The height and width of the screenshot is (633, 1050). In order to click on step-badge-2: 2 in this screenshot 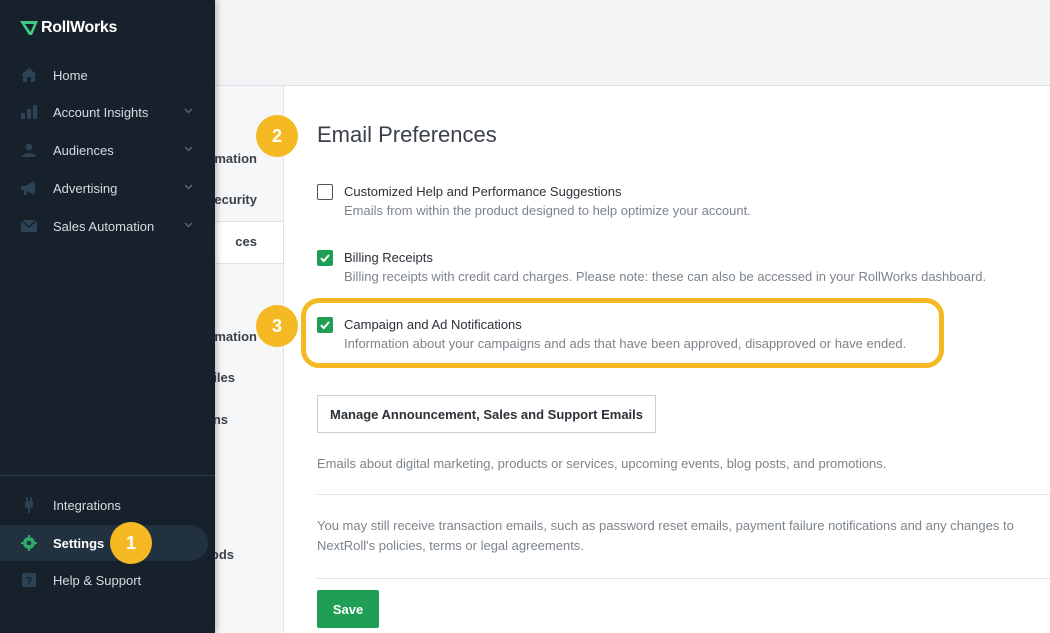, I will do `click(277, 136)`.